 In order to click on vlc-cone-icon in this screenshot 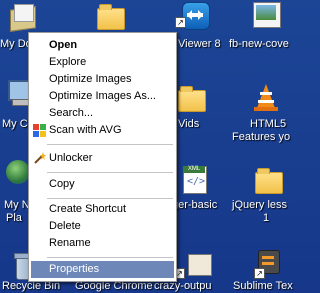, I will do `click(266, 98)`.